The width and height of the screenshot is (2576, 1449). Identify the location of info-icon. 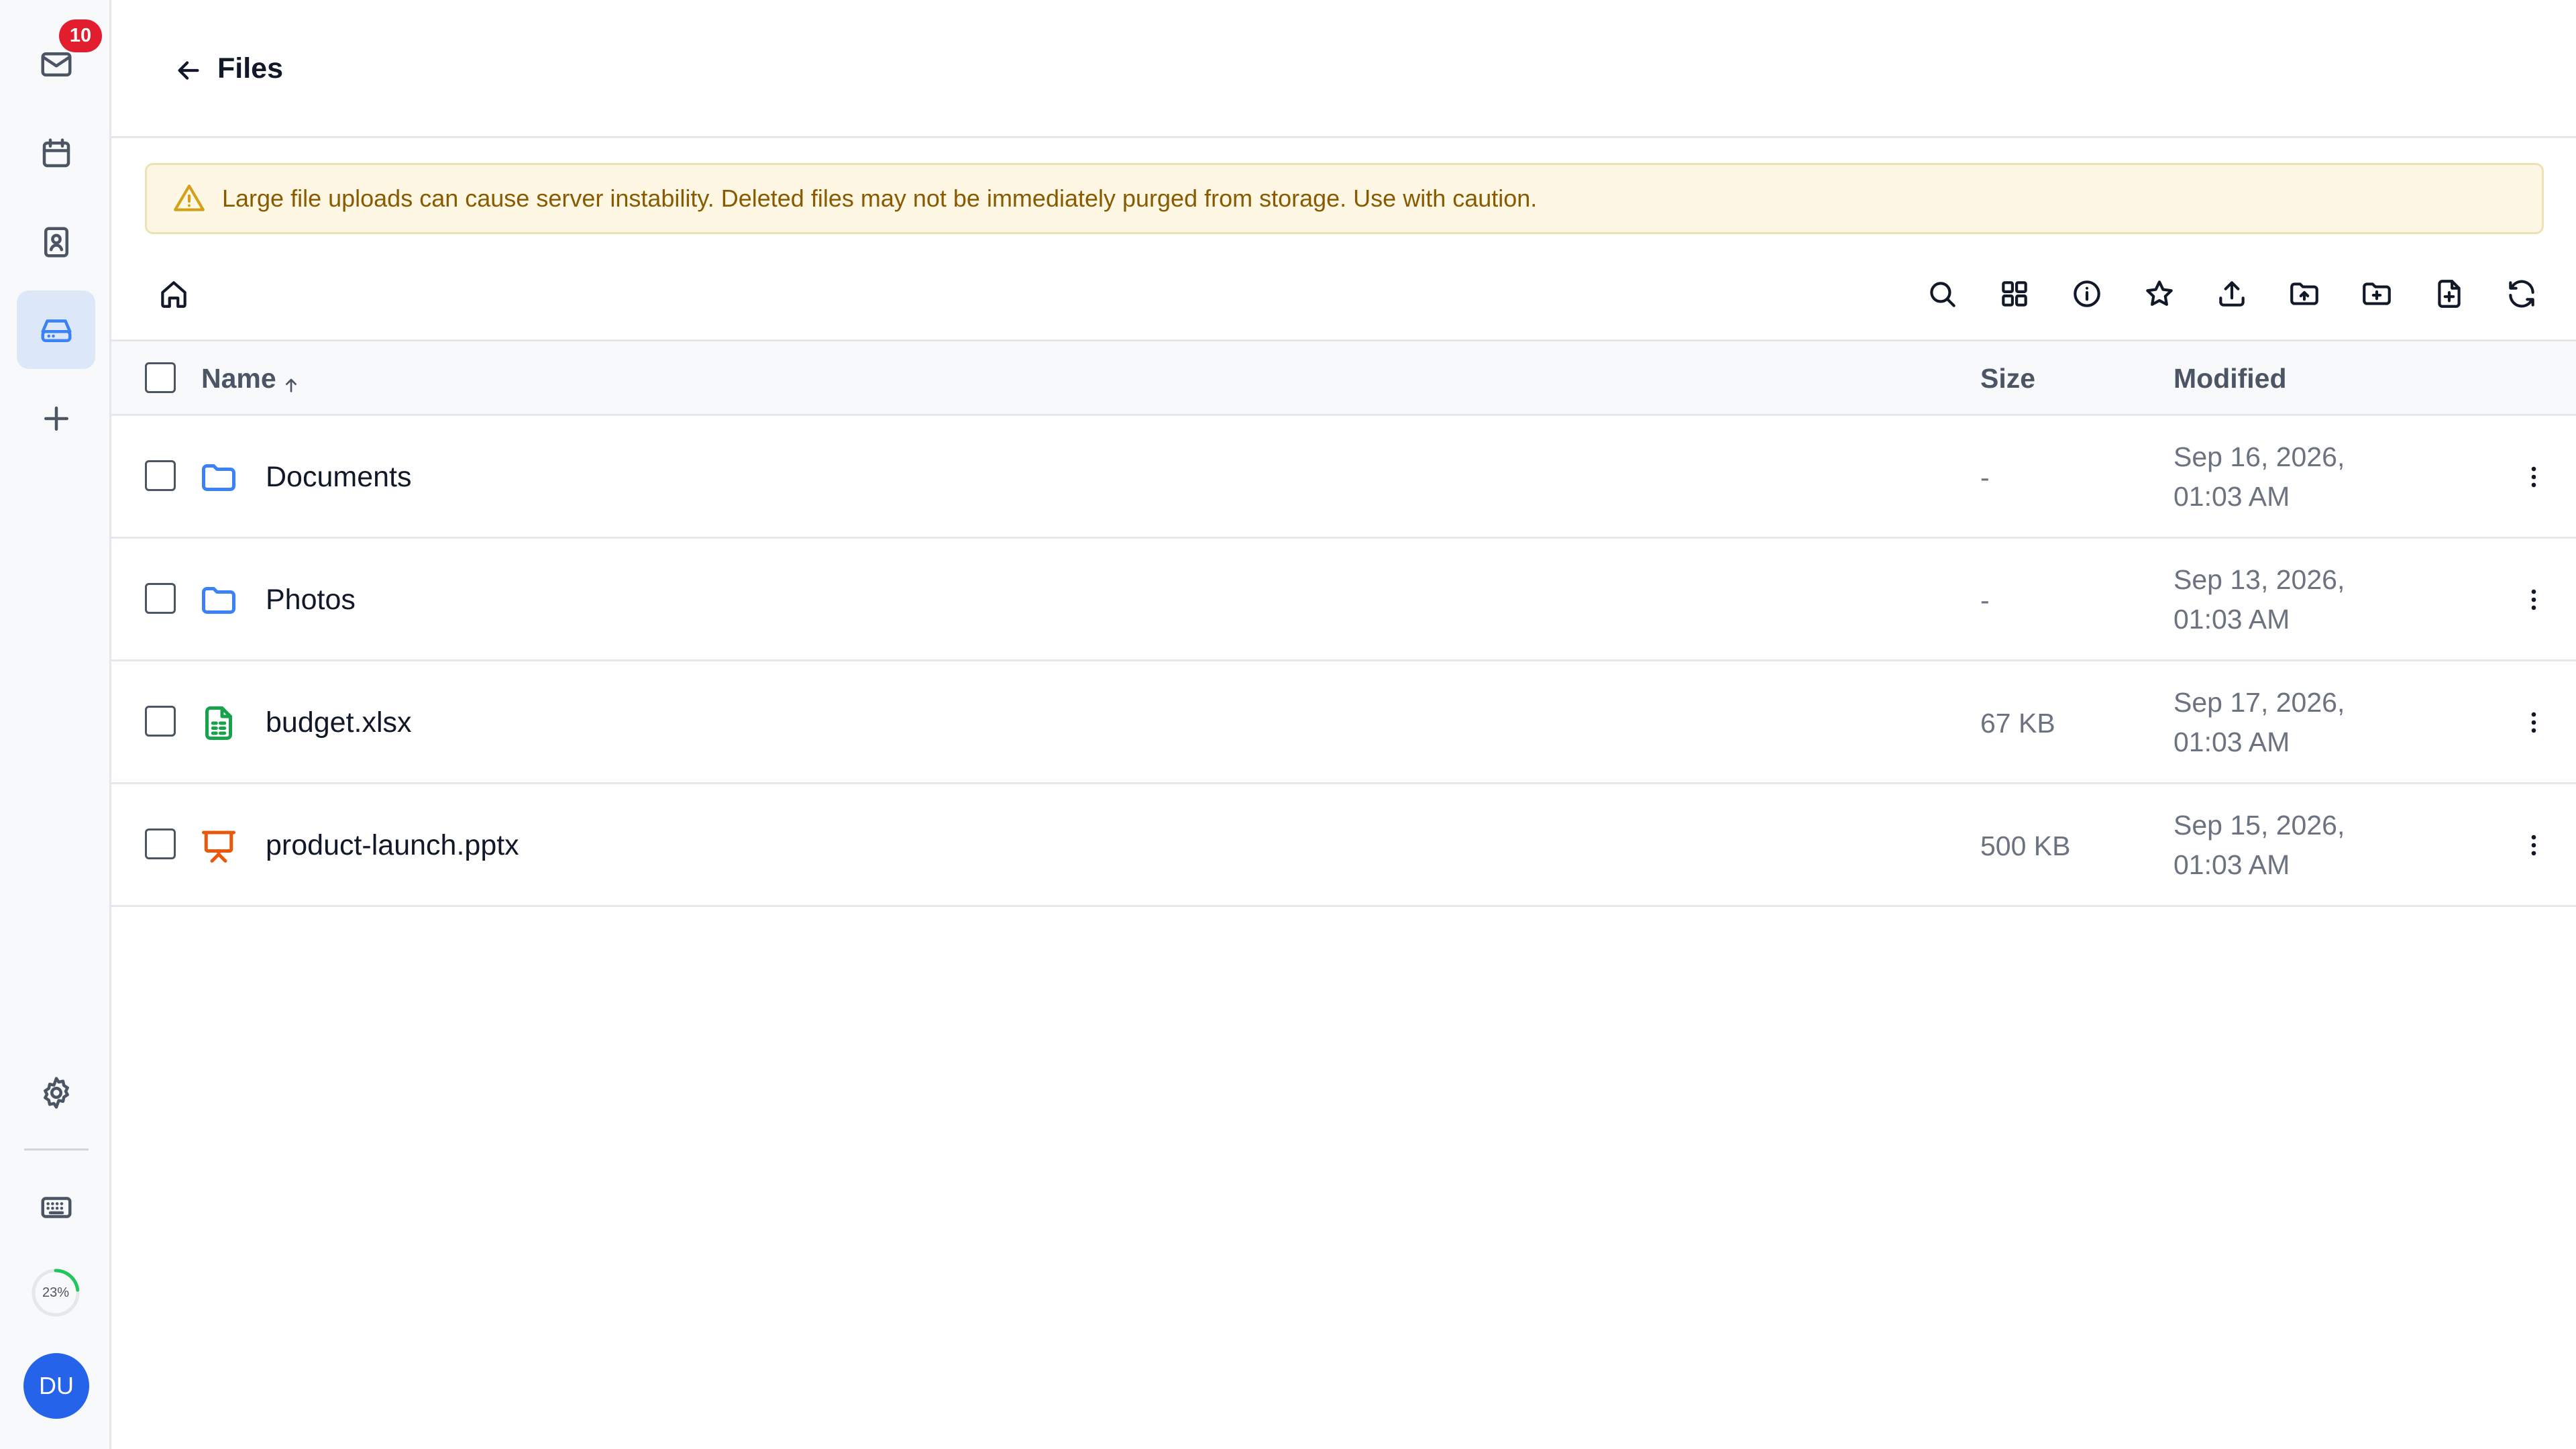
(2087, 293).